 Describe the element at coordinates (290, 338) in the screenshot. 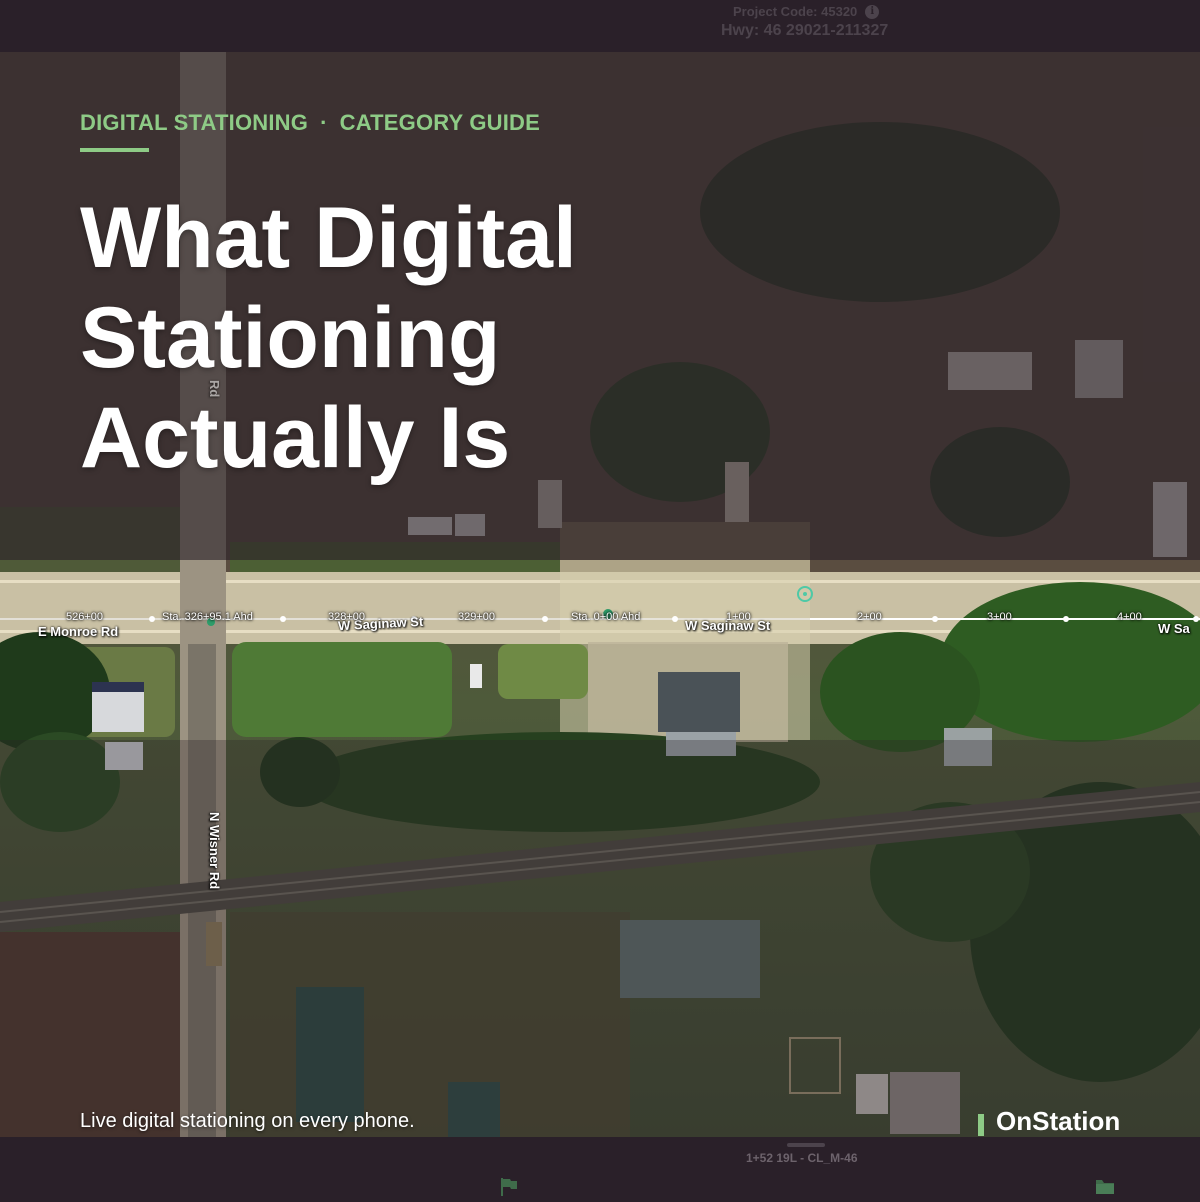

I see `headline-line-2: Stationing` at that location.